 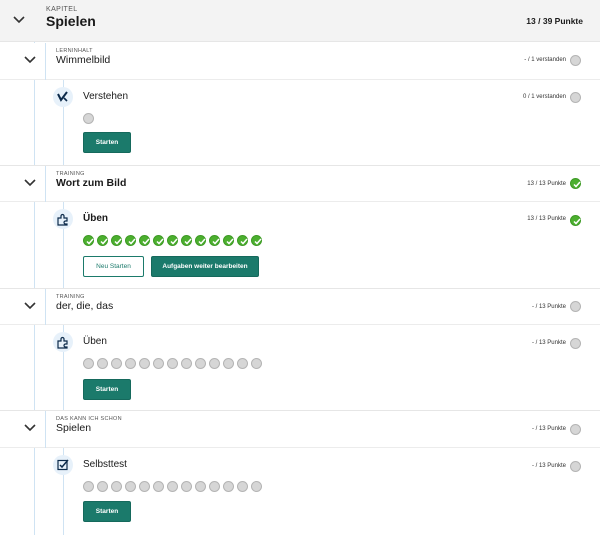 I want to click on chapter-header: KAPITEL Spielen 13 / 39 Punkte, so click(x=300, y=21).